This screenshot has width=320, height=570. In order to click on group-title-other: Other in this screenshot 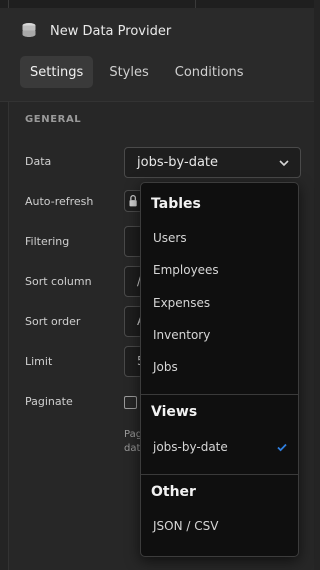, I will do `click(173, 492)`.